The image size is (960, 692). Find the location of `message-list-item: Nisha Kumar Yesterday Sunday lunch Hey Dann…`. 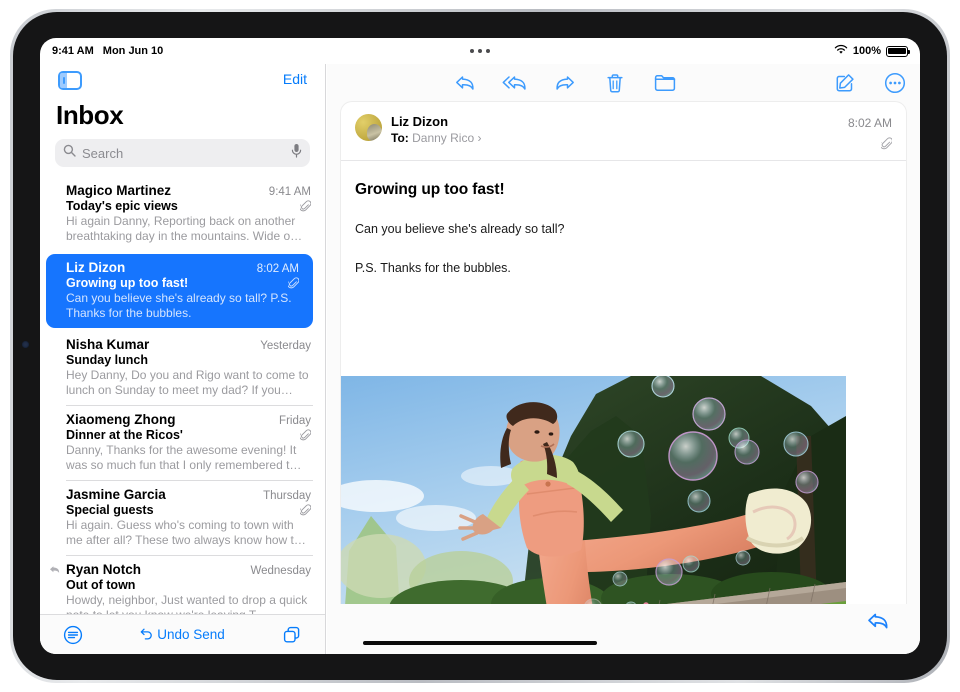

message-list-item: Nisha Kumar Yesterday Sunday lunch Hey Dann… is located at coordinates (182, 368).